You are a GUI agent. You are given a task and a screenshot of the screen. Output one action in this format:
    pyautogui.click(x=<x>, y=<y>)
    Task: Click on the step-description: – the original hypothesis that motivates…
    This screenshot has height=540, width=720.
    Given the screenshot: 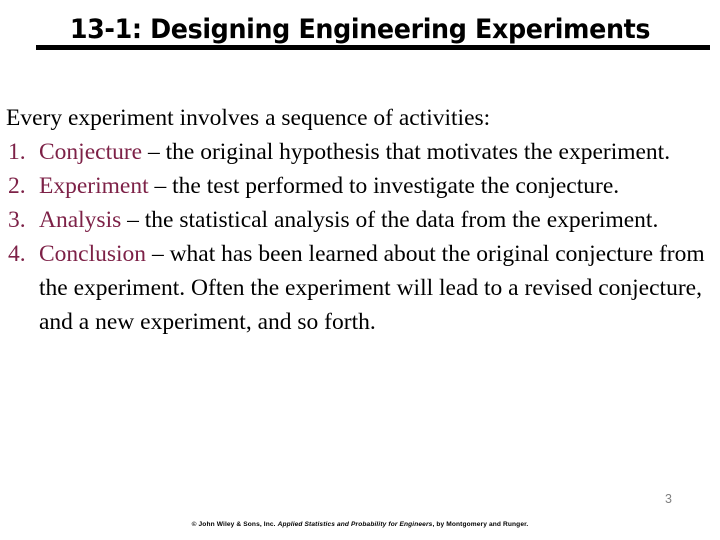 What is the action you would take?
    pyautogui.click(x=406, y=152)
    